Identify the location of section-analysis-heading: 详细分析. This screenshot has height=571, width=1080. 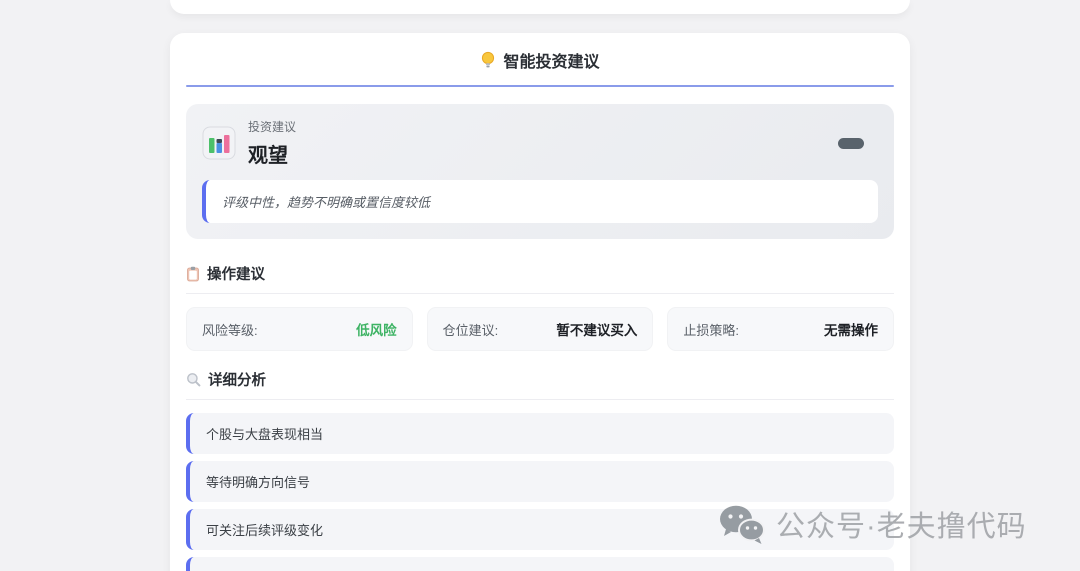
(540, 384).